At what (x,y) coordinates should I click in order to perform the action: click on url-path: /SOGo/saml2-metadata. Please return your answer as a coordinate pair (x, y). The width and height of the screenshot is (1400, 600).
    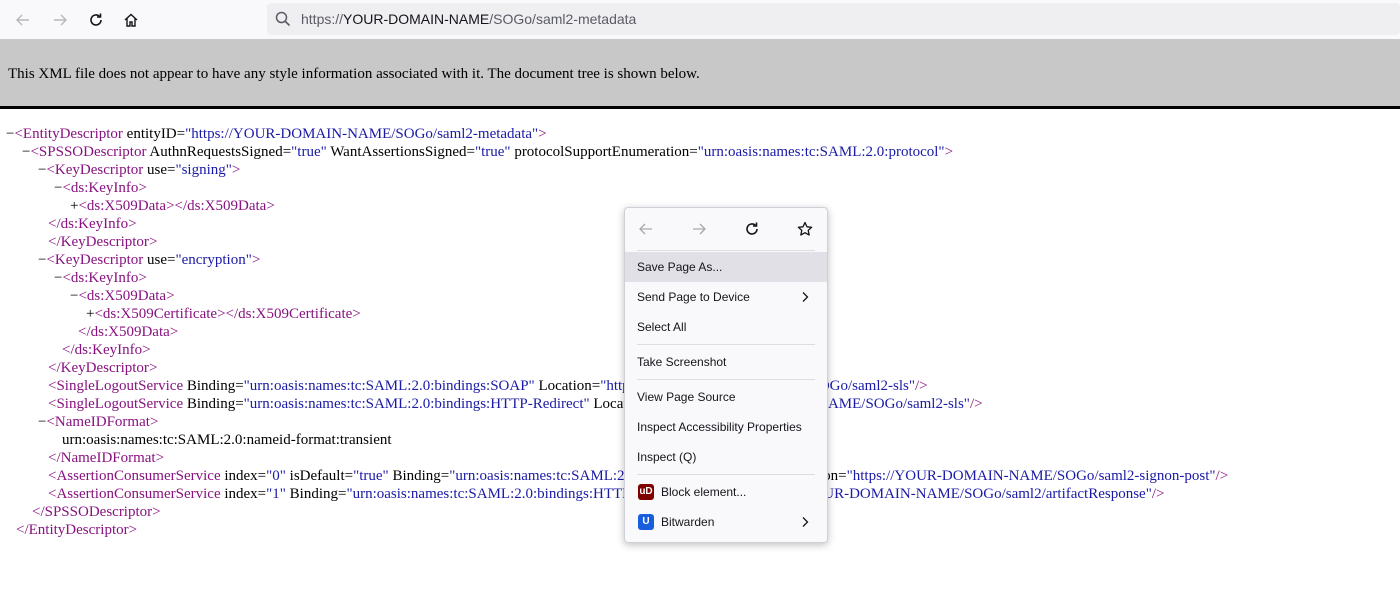
    Looking at the image, I should click on (563, 19).